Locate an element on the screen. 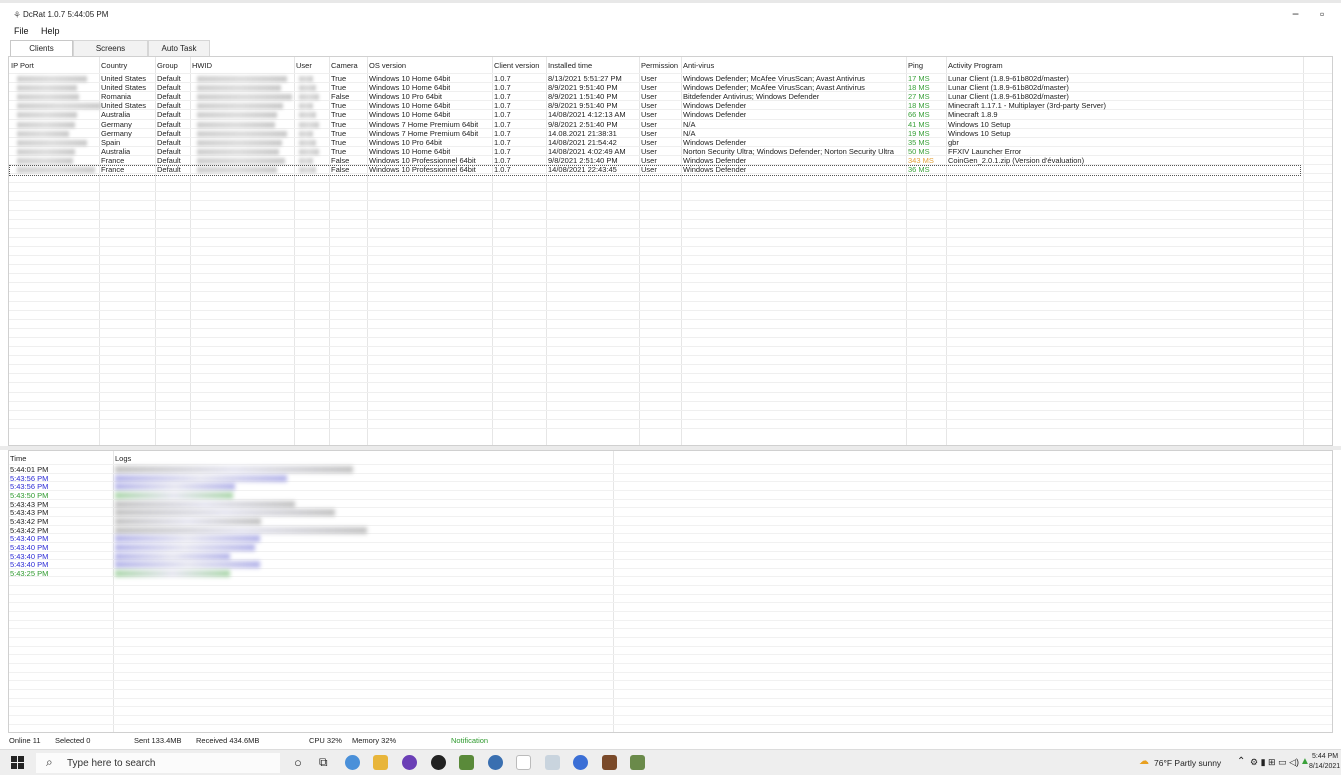 This screenshot has height=775, width=1341. menu-help: Help is located at coordinates (50, 31).